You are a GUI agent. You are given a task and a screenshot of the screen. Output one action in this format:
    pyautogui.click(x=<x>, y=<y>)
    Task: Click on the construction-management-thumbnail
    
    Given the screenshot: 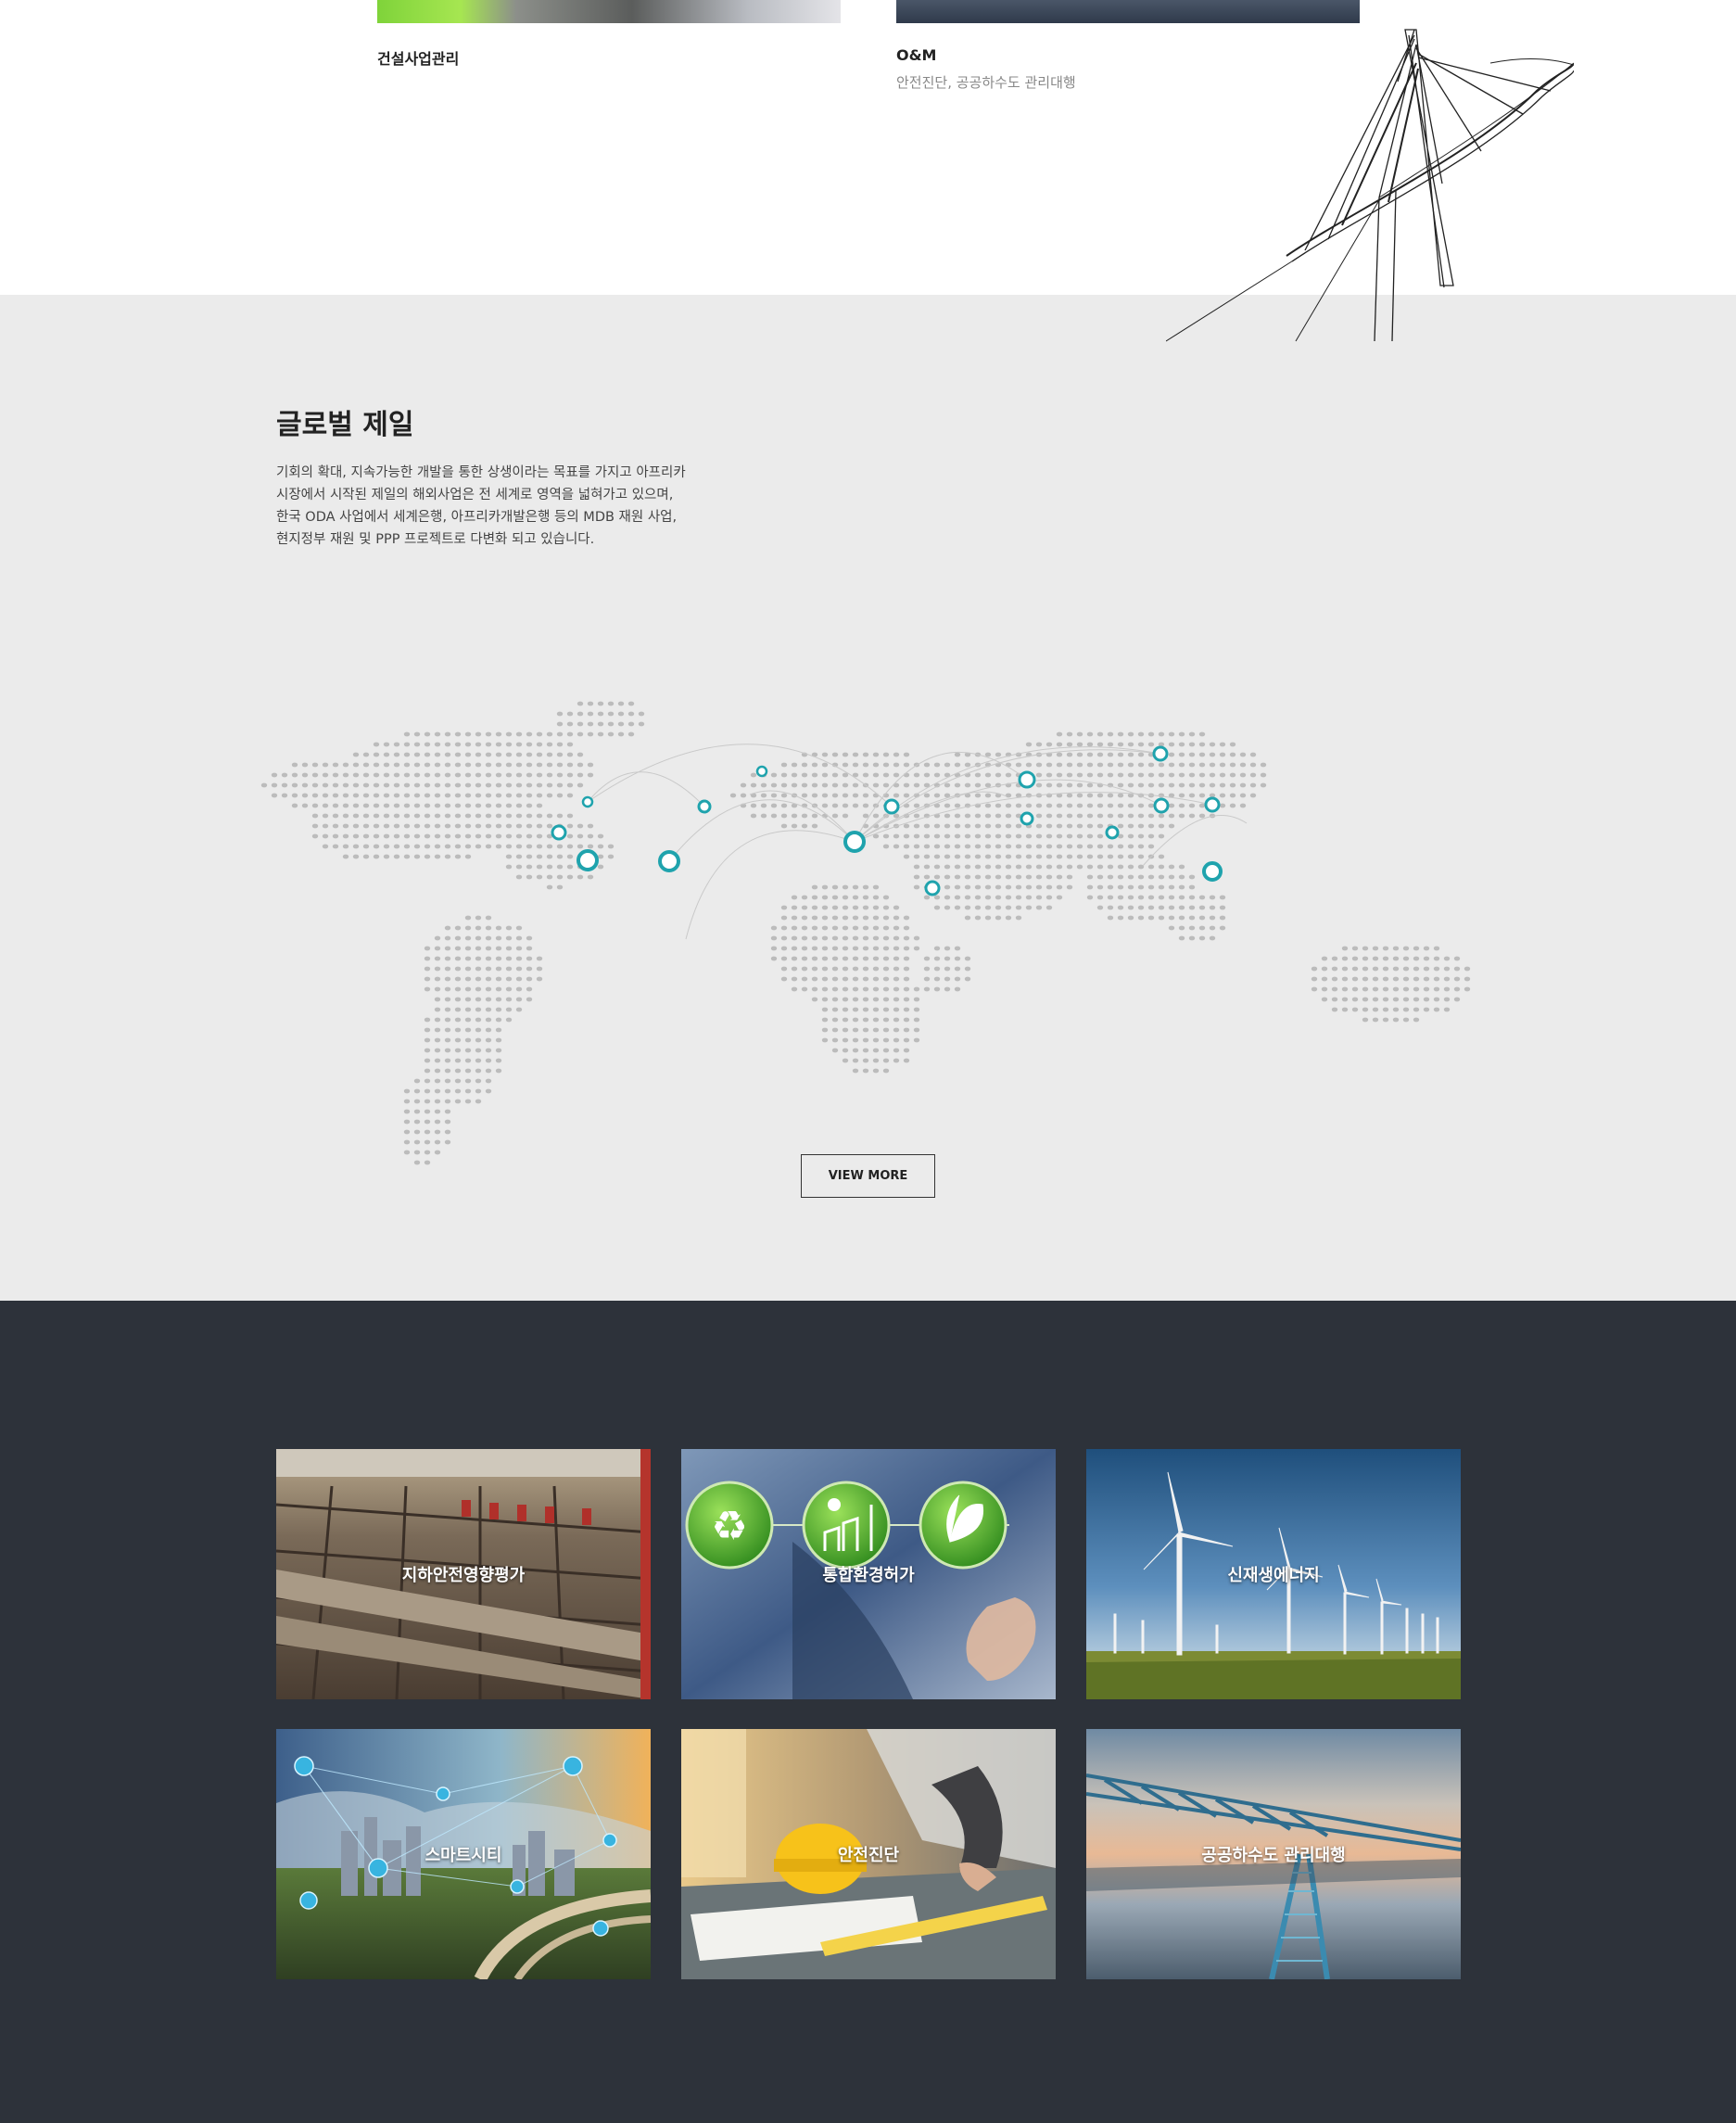 What is the action you would take?
    pyautogui.click(x=609, y=12)
    